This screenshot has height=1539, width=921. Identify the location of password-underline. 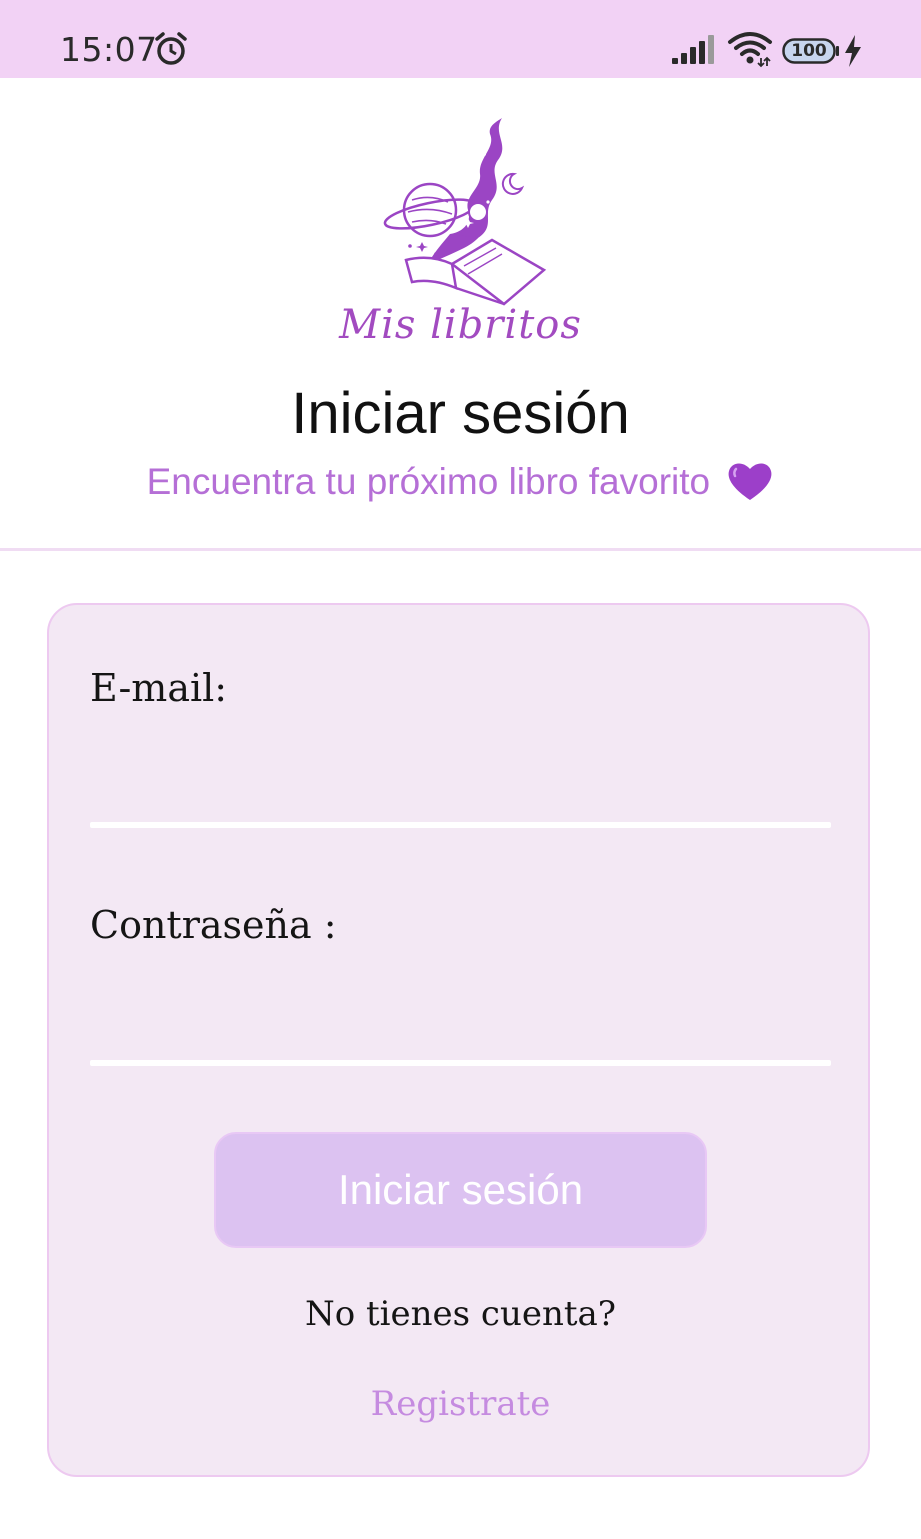
(460, 1063).